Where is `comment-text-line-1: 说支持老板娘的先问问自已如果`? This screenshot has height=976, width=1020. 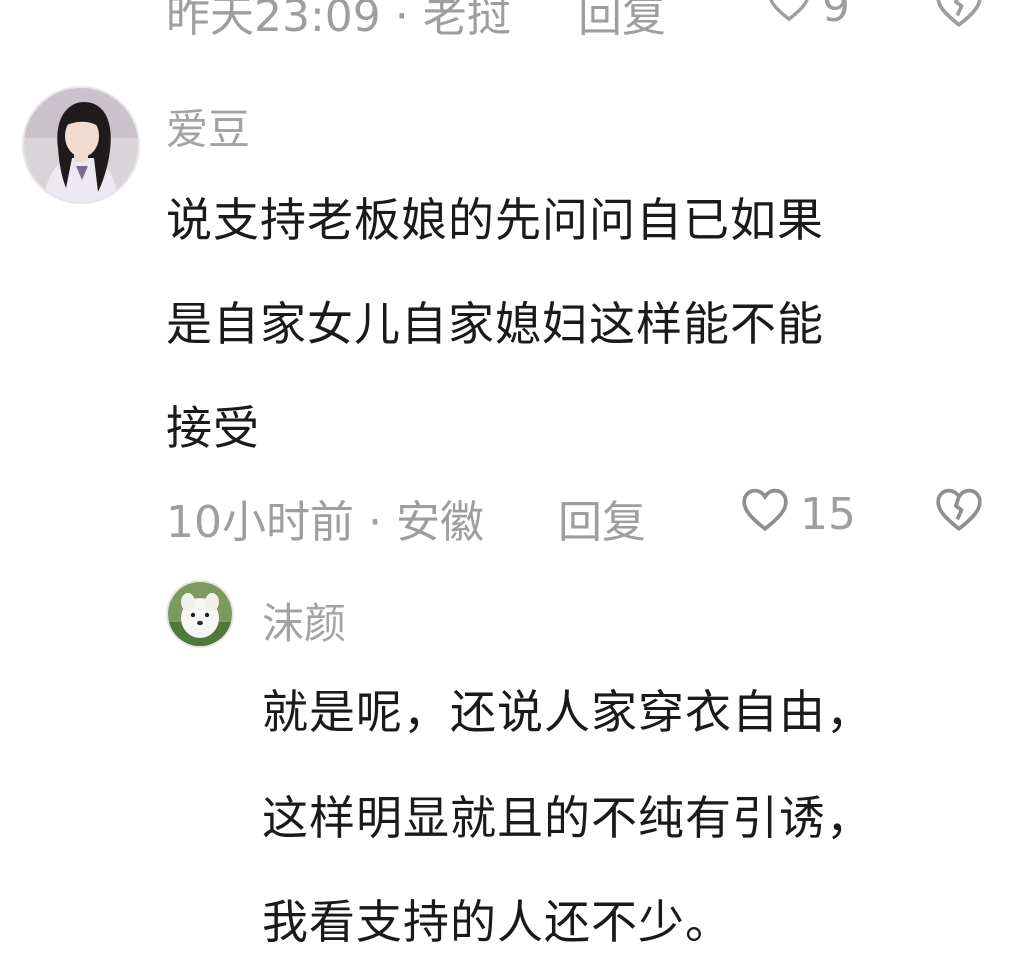 comment-text-line-1: 说支持老板娘的先问问自已如果 is located at coordinates (495, 220).